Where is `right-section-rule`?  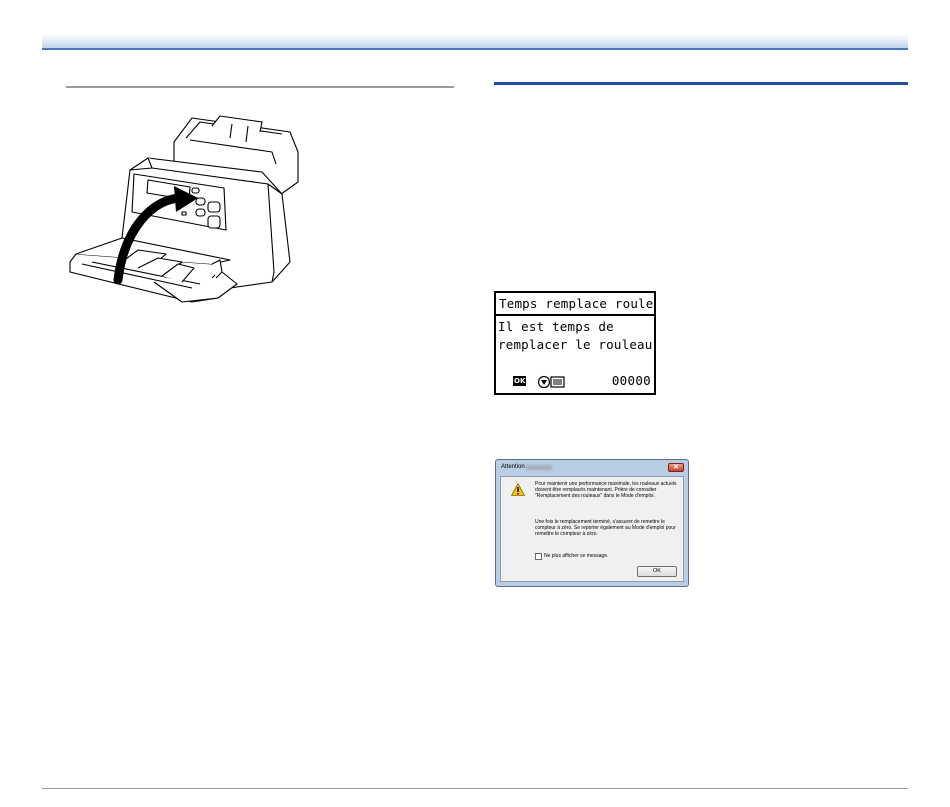 right-section-rule is located at coordinates (701, 83).